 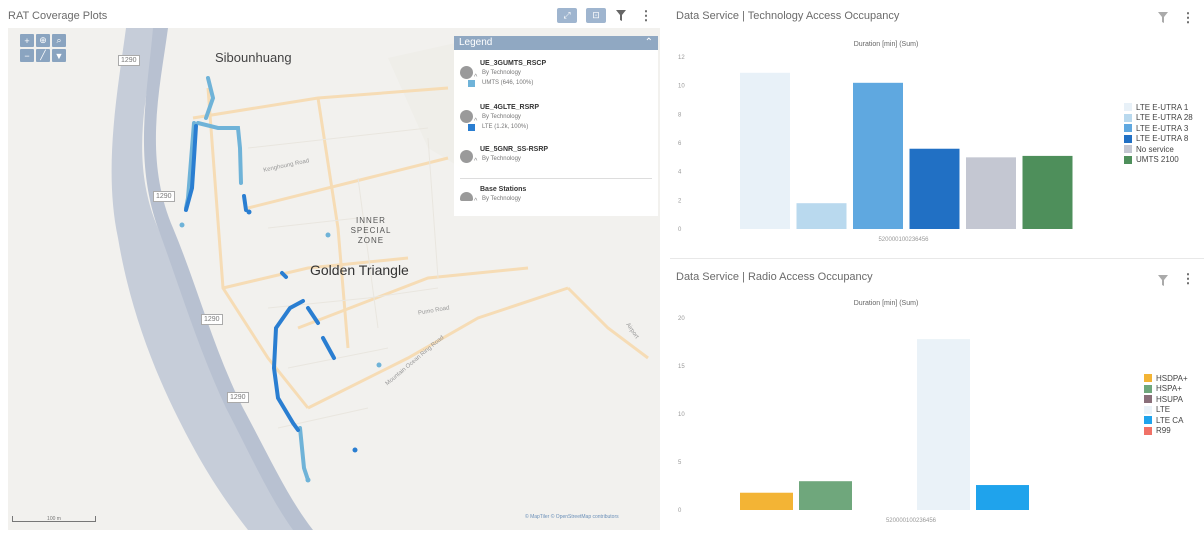 What do you see at coordinates (59, 55) in the screenshot?
I see `map-filter-icon: ▼` at bounding box center [59, 55].